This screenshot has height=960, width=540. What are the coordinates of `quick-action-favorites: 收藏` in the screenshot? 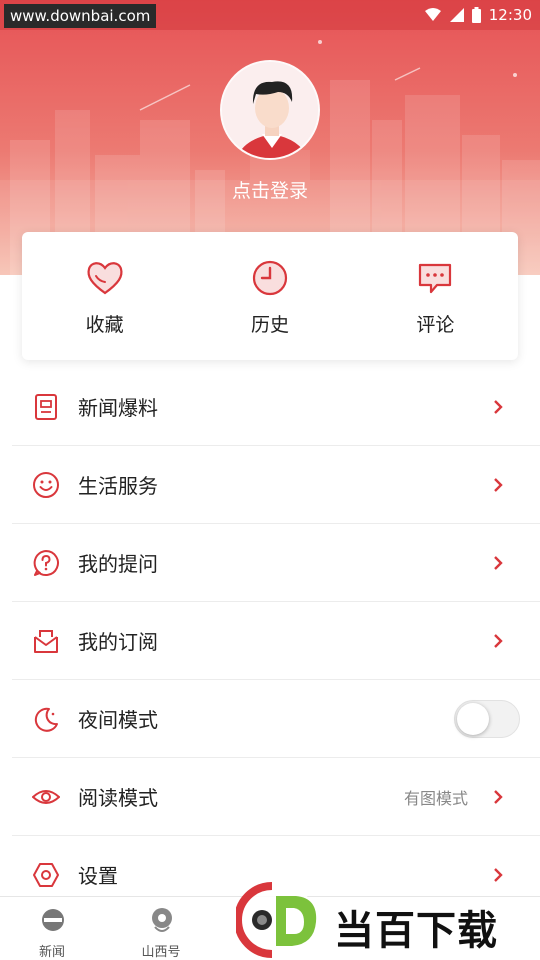 It's located at (104, 296).